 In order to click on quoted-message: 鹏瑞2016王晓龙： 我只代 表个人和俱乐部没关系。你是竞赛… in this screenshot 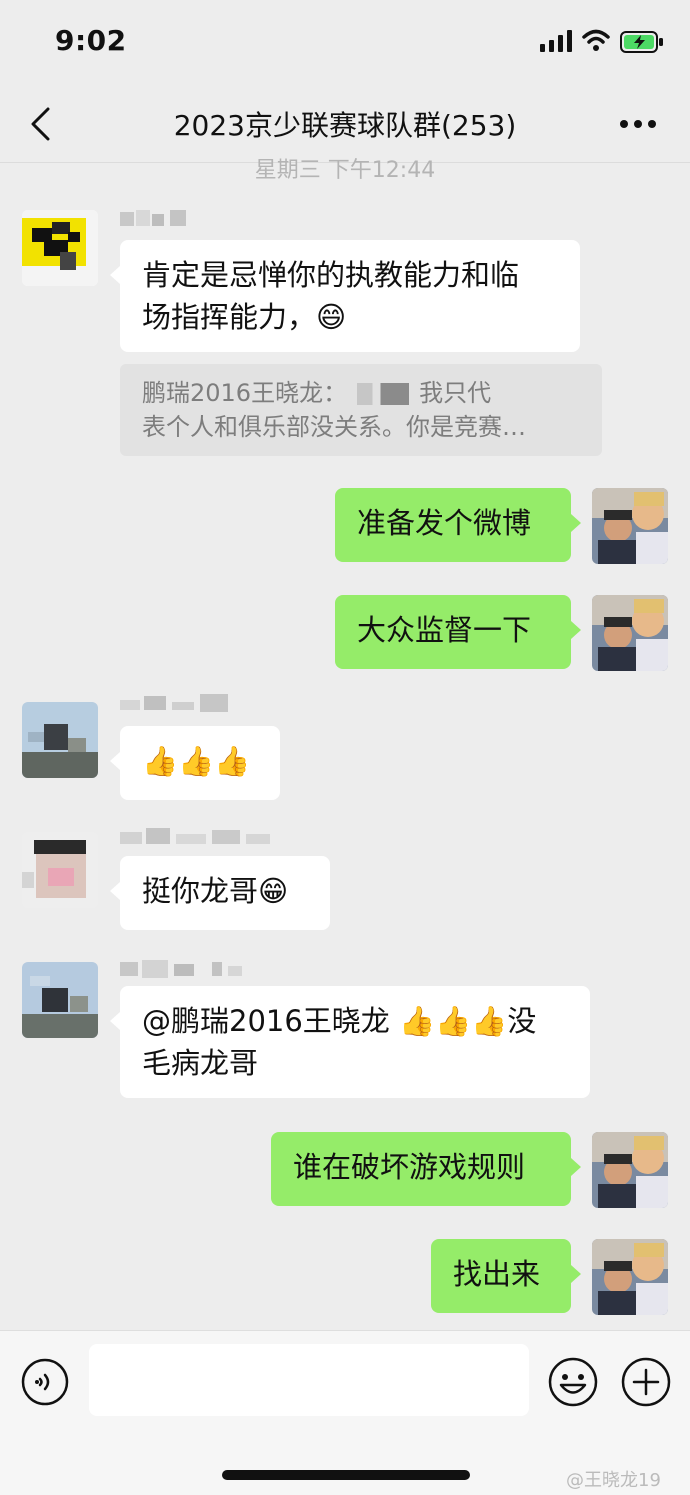, I will do `click(361, 410)`.